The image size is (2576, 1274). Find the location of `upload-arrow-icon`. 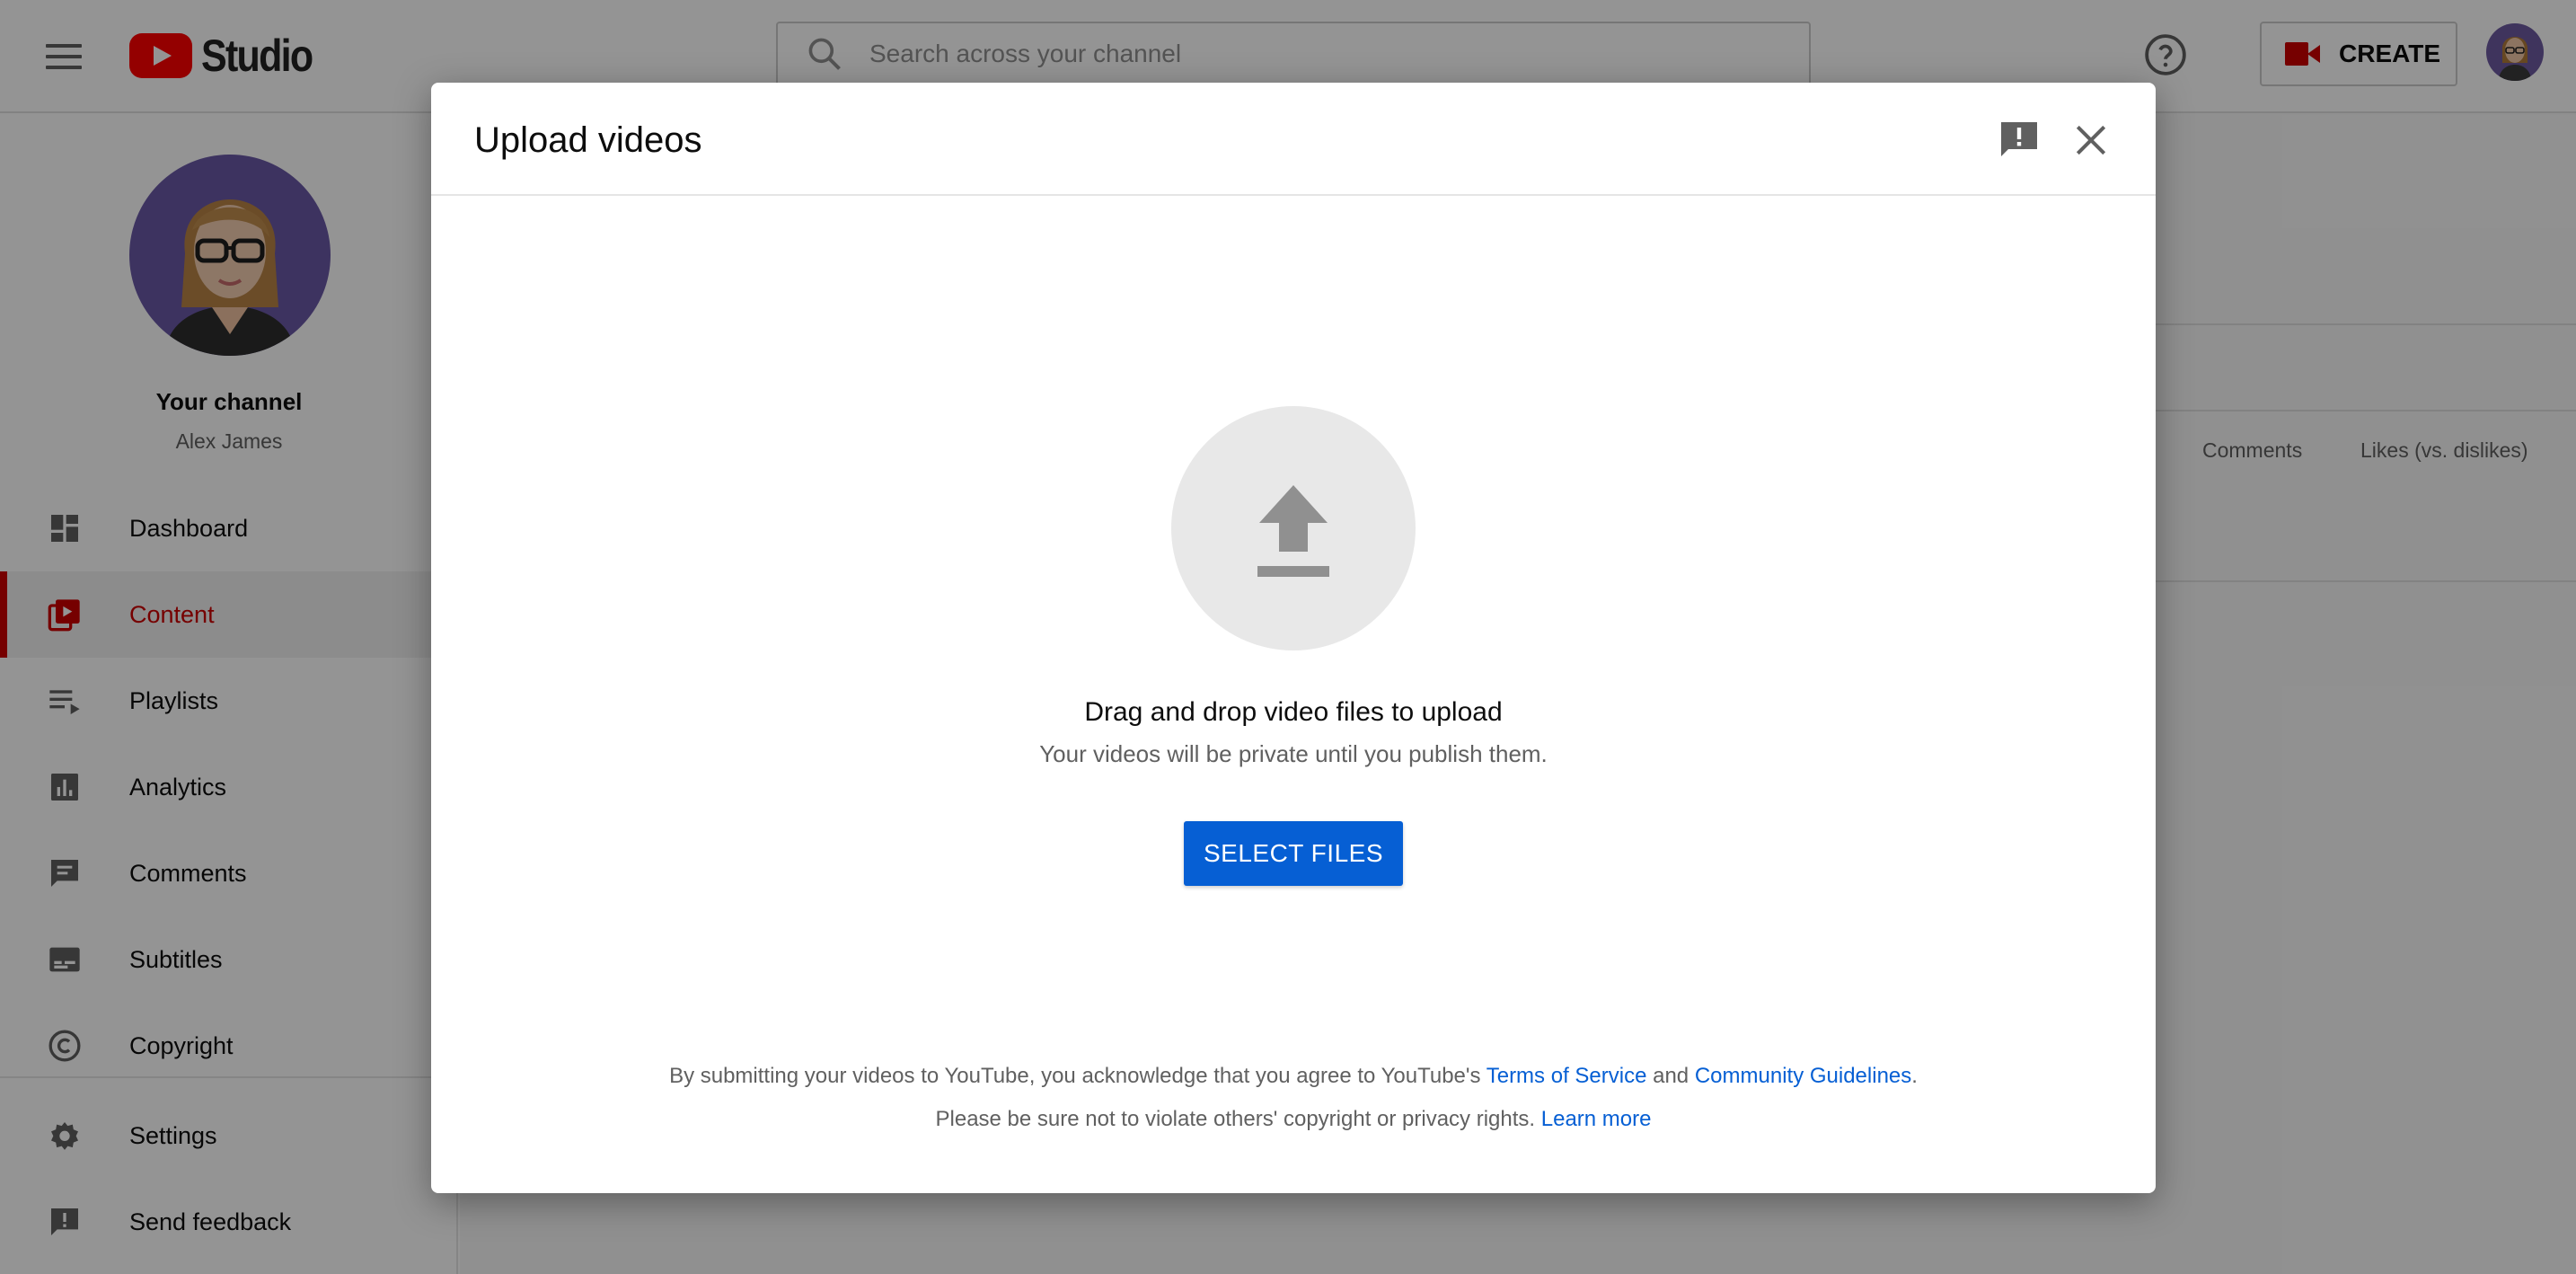

upload-arrow-icon is located at coordinates (1293, 531).